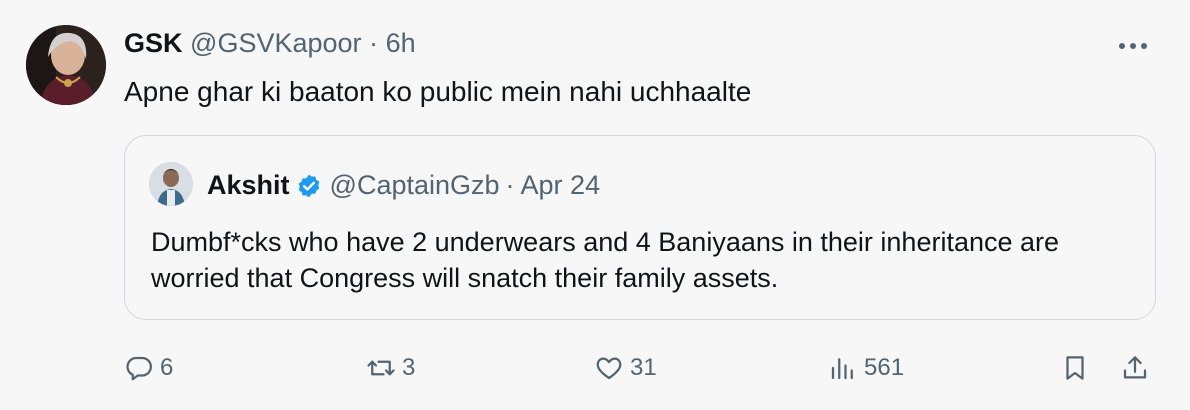  Describe the element at coordinates (401, 43) in the screenshot. I see `tweet-time: 6h` at that location.